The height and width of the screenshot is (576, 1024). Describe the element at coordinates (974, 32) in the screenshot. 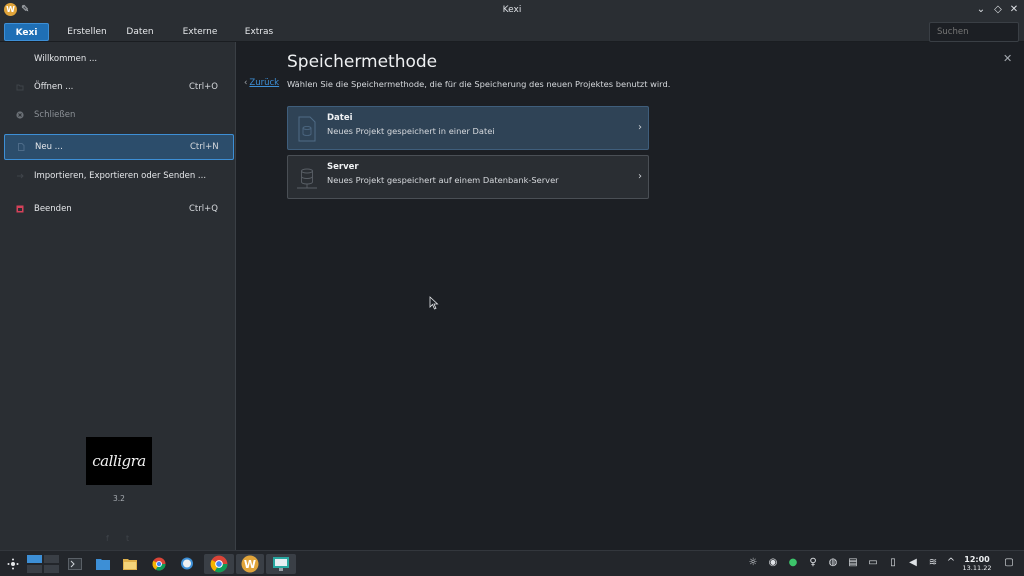

I see `search-input` at that location.